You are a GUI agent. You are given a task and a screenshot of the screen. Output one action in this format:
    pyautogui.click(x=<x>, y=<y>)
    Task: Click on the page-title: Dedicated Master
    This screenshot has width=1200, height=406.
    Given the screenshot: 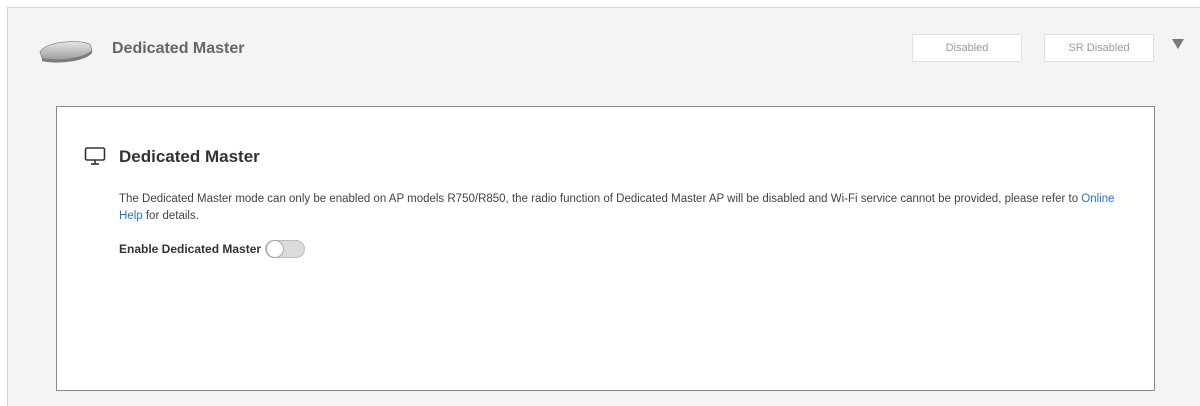 What is the action you would take?
    pyautogui.click(x=178, y=48)
    